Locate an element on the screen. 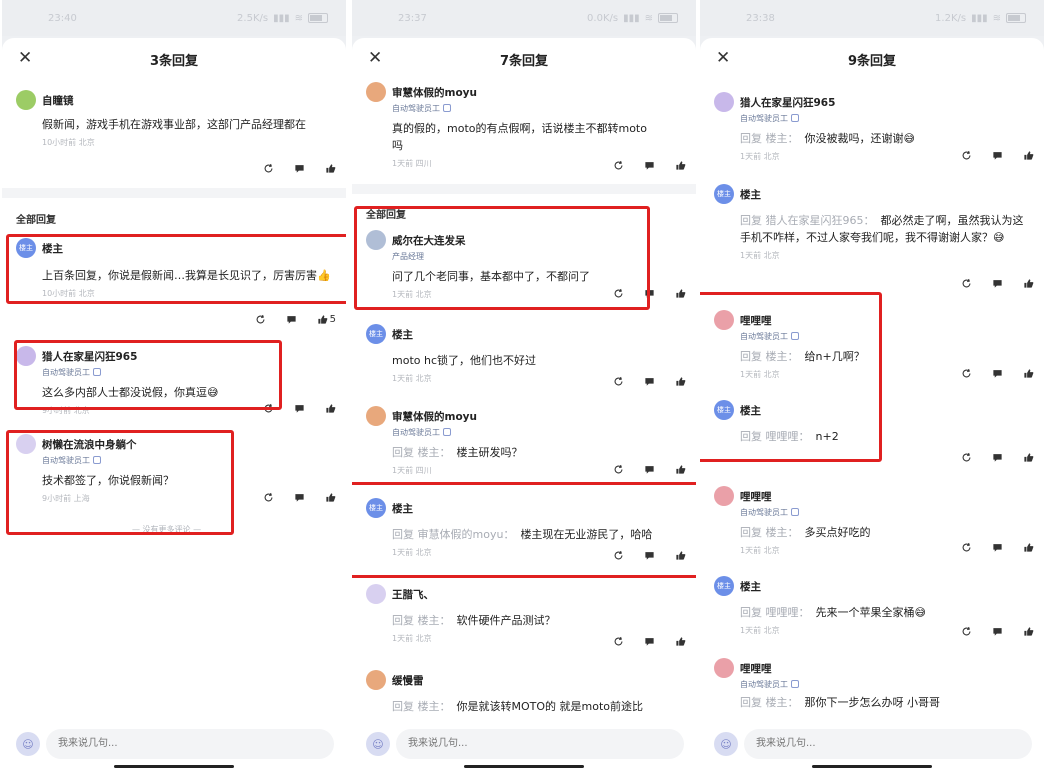 The width and height of the screenshot is (1048, 776). status-time: 23:38 is located at coordinates (760, 18).